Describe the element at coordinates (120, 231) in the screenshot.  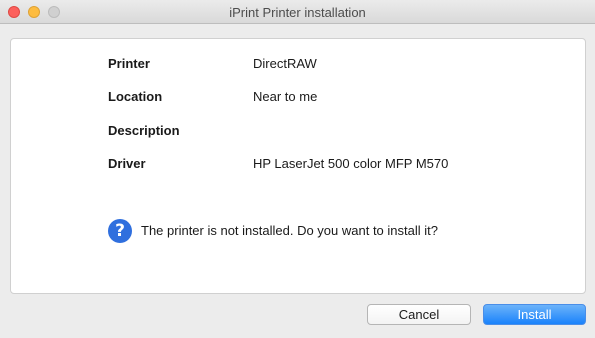
I see `question-icon: ?` at that location.